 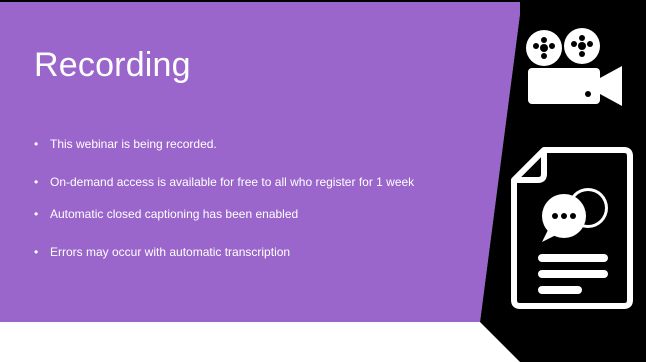 What do you see at coordinates (574, 67) in the screenshot?
I see `video-camera-icon` at bounding box center [574, 67].